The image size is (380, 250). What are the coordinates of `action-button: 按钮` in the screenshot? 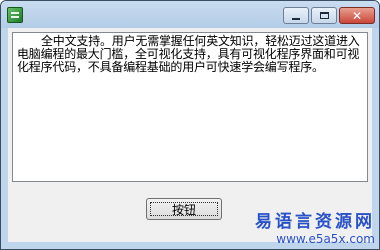 It's located at (184, 209).